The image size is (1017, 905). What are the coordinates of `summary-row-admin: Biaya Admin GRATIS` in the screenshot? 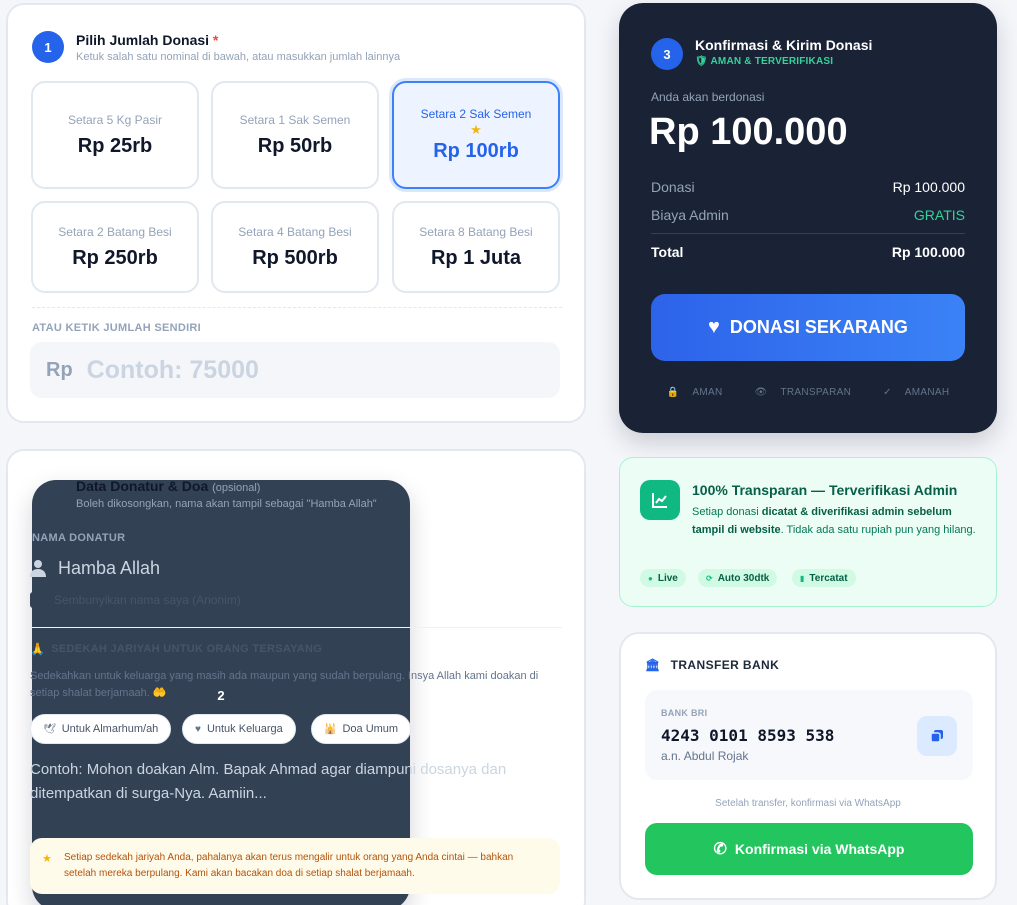 It's located at (808, 215).